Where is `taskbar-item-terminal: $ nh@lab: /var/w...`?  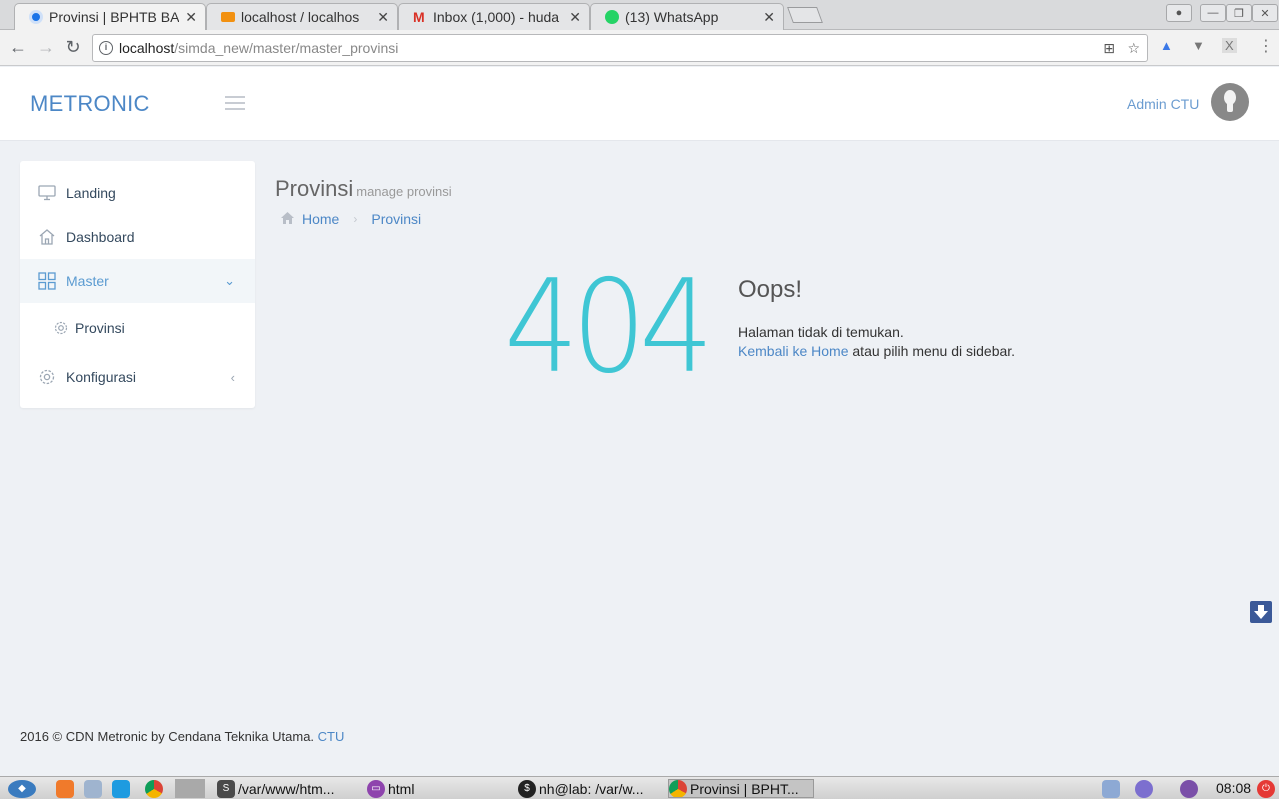 taskbar-item-terminal: $ nh@lab: /var/w... is located at coordinates (590, 788).